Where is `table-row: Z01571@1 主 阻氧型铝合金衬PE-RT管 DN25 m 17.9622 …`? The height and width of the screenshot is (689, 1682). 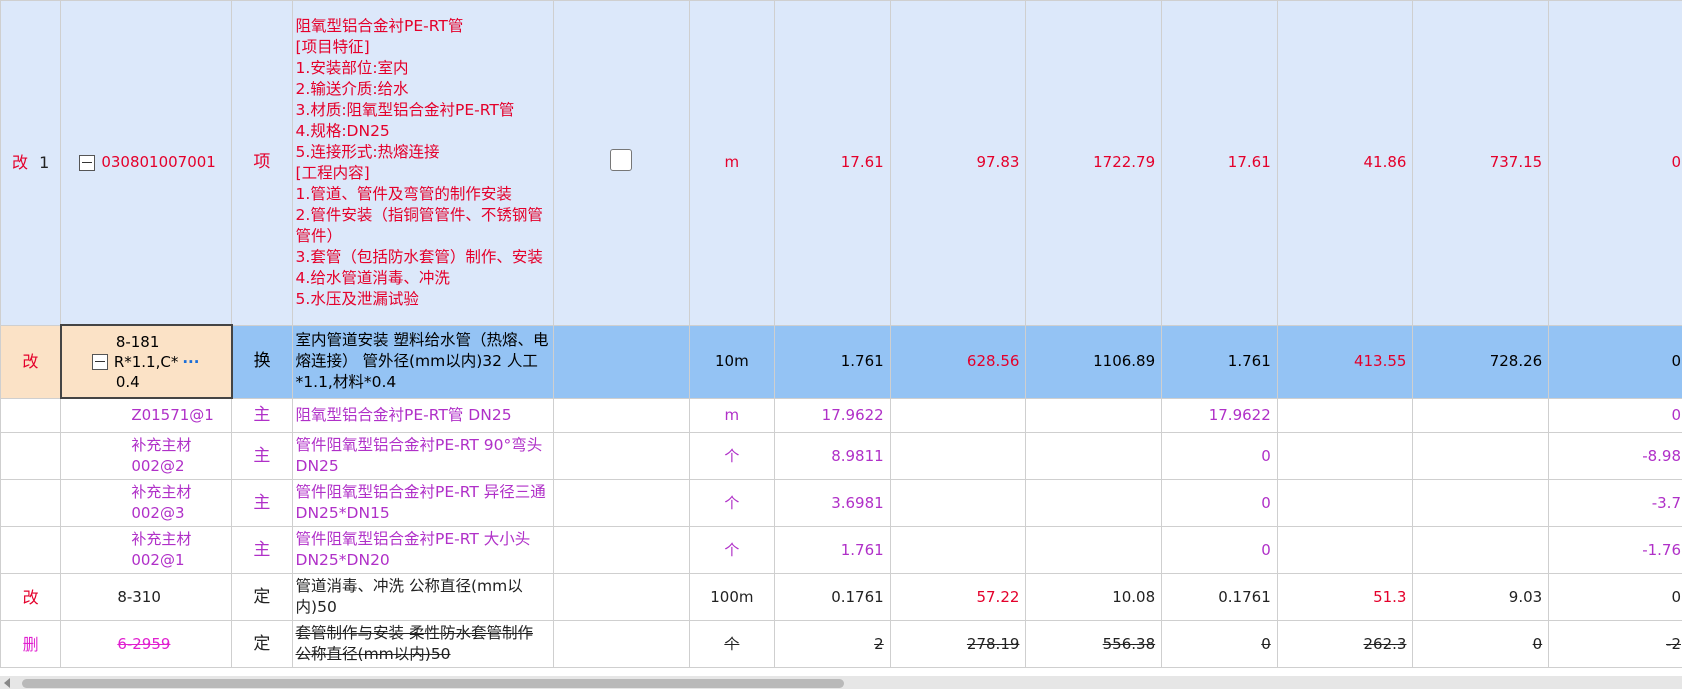 table-row: Z01571@1 主 阻氧型铝合金衬PE-RT管 DN25 m 17.9622 … is located at coordinates (841, 415).